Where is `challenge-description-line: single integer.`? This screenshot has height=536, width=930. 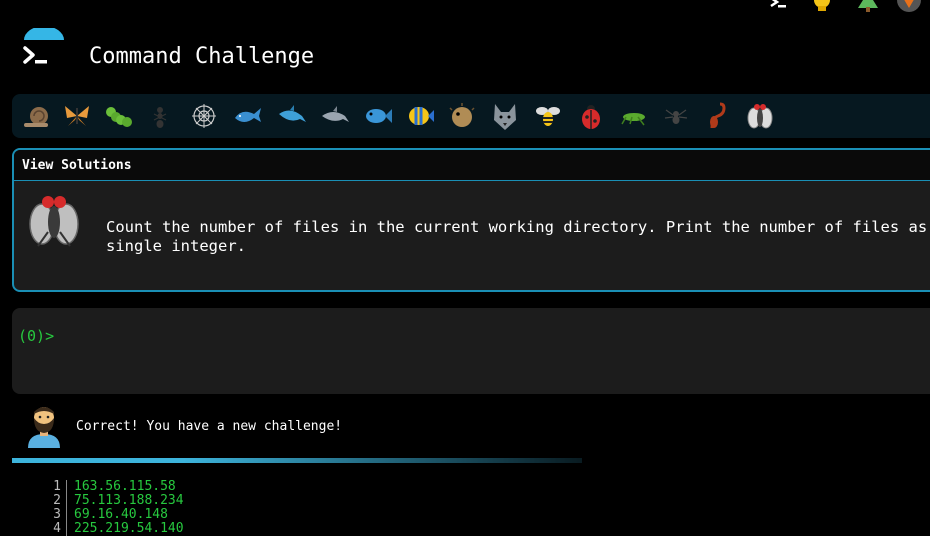
challenge-description-line: single integer. is located at coordinates (176, 246).